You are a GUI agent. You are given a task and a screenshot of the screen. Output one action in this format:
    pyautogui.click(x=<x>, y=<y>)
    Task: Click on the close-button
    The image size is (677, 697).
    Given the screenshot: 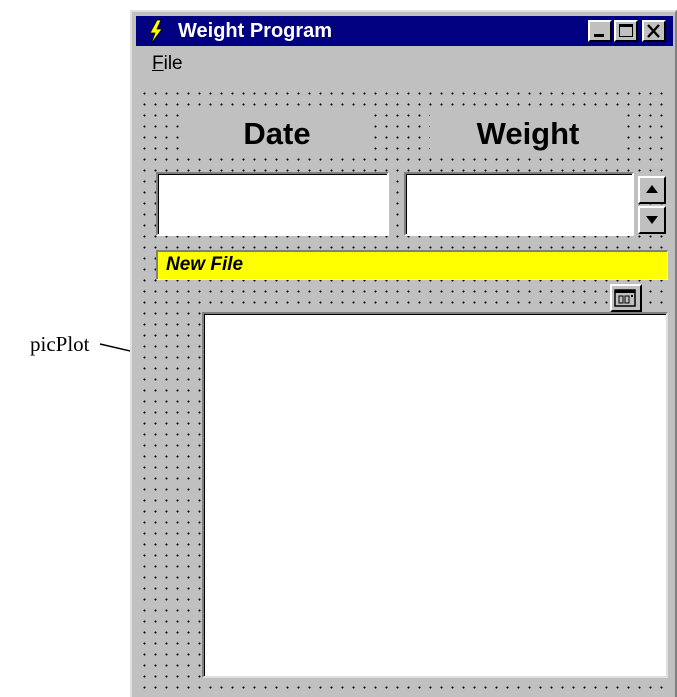 What is the action you would take?
    pyautogui.click(x=654, y=31)
    